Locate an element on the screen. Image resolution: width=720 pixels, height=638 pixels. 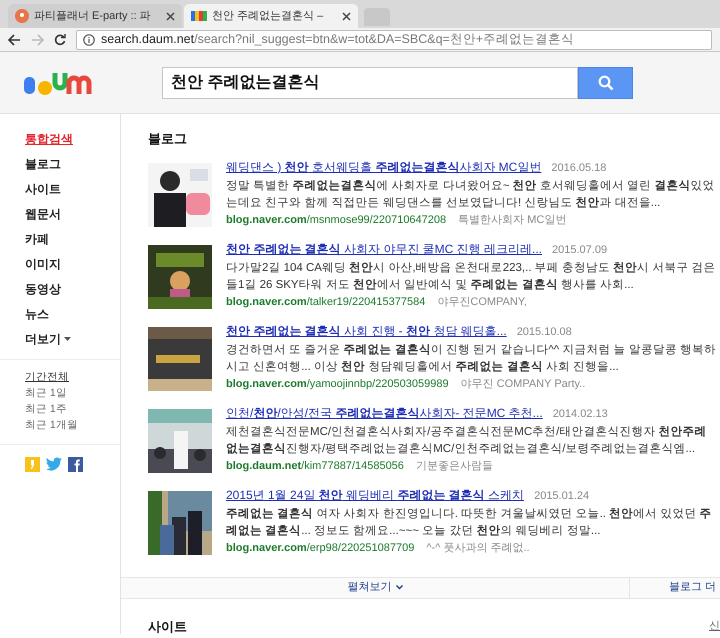
search-icon is located at coordinates (606, 82).